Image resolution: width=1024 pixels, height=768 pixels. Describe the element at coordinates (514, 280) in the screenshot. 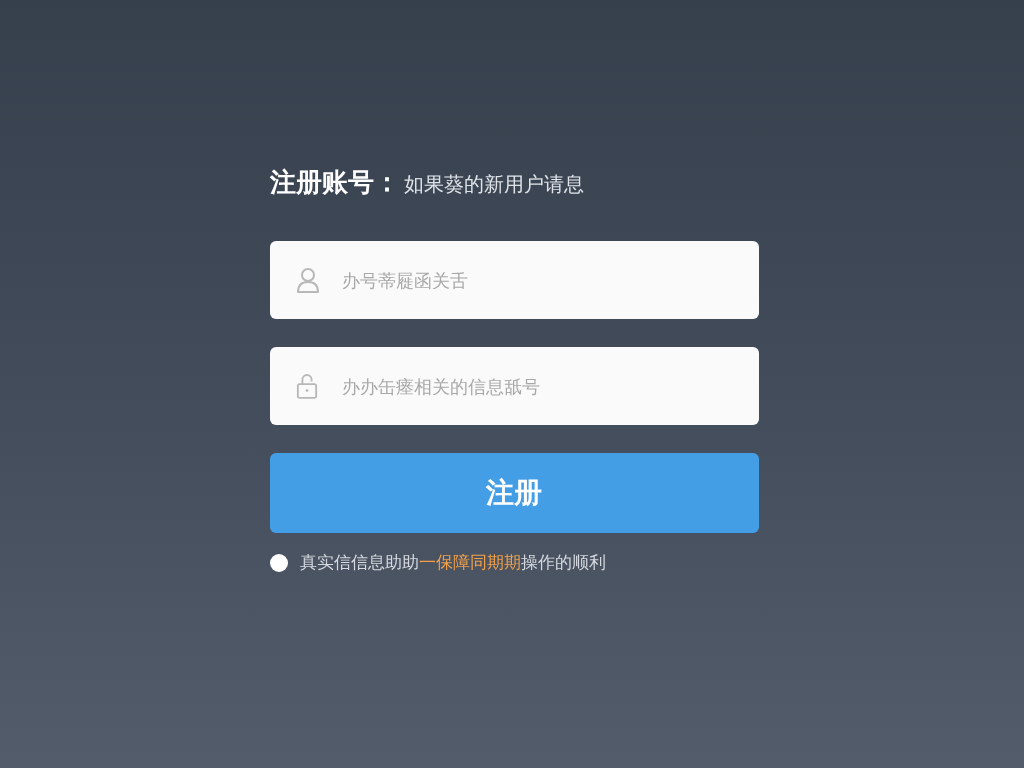

I see `input-field: 办号蒂屣函关舌` at that location.